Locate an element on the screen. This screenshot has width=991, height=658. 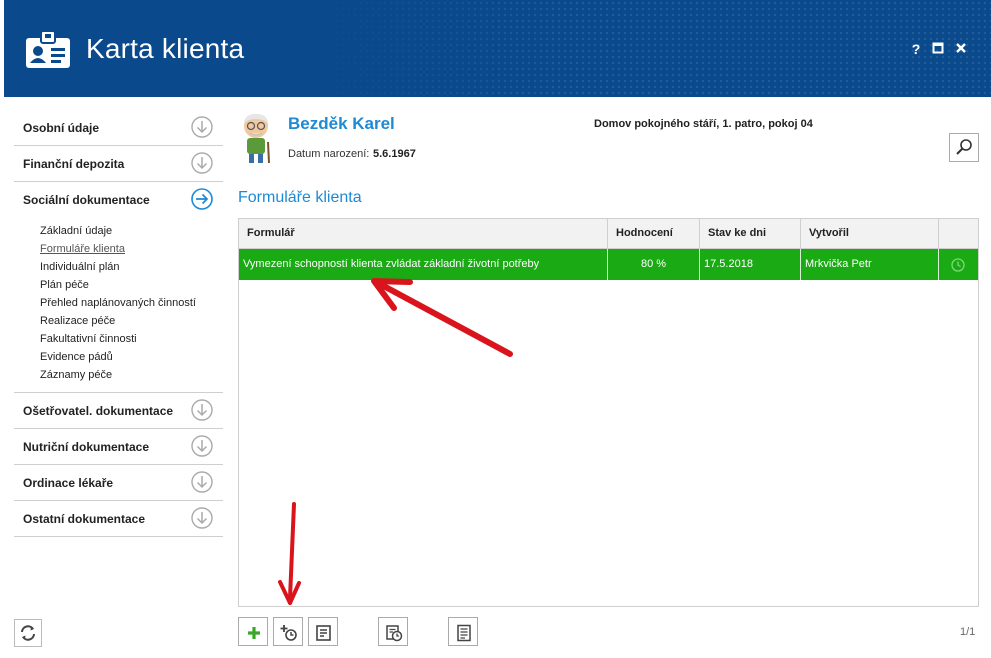
plus-icon is located at coordinates (254, 633).